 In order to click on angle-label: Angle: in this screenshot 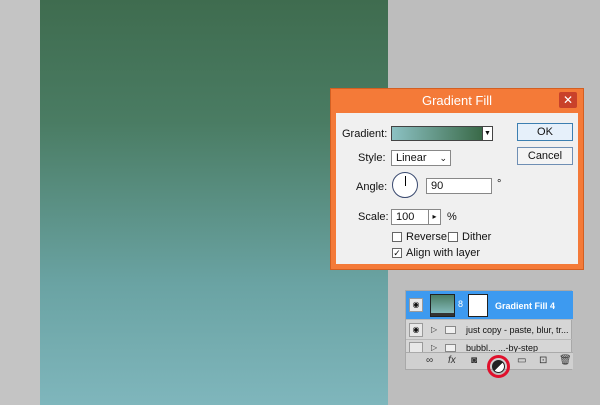, I will do `click(372, 187)`.